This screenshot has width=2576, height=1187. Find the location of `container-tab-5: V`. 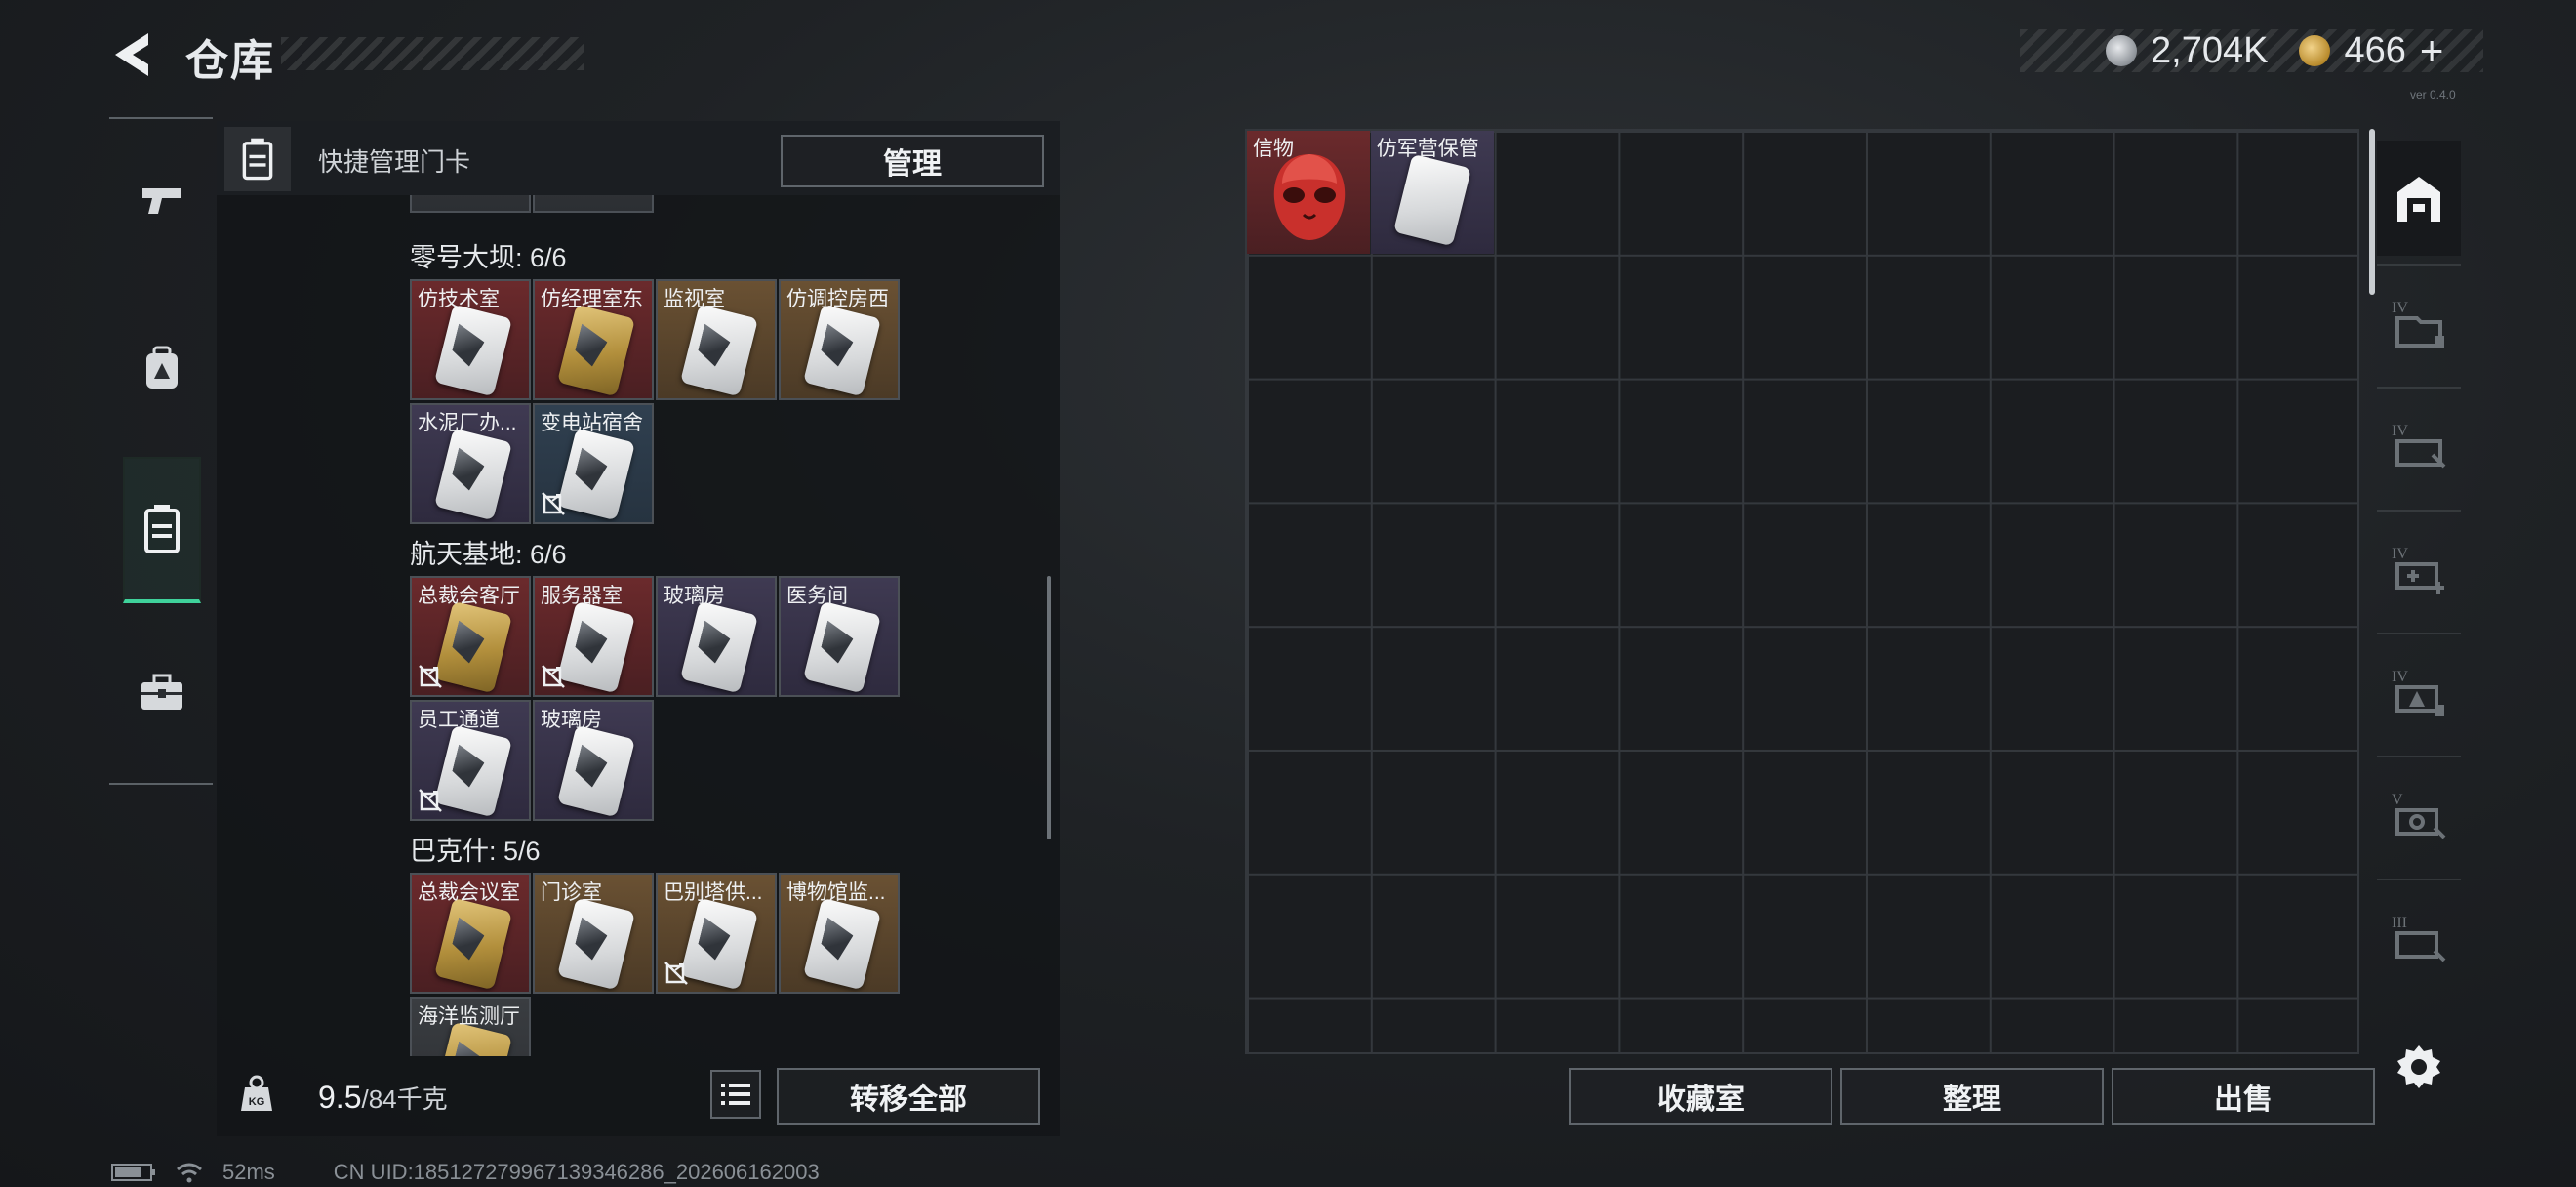

container-tab-5: V is located at coordinates (2419, 814).